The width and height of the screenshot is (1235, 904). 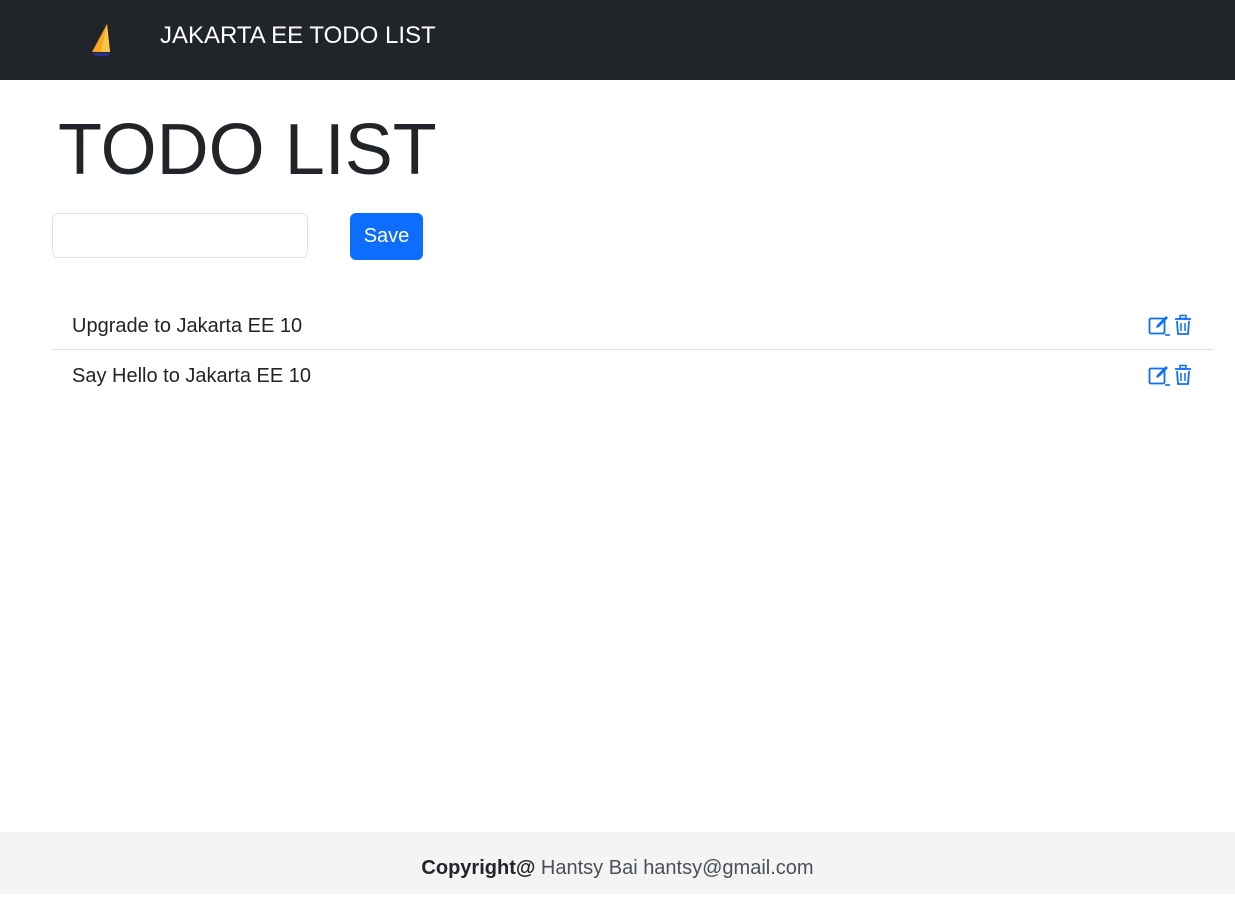 What do you see at coordinates (192, 376) in the screenshot?
I see `todo-text: Say Hello to Jakarta EE 10` at bounding box center [192, 376].